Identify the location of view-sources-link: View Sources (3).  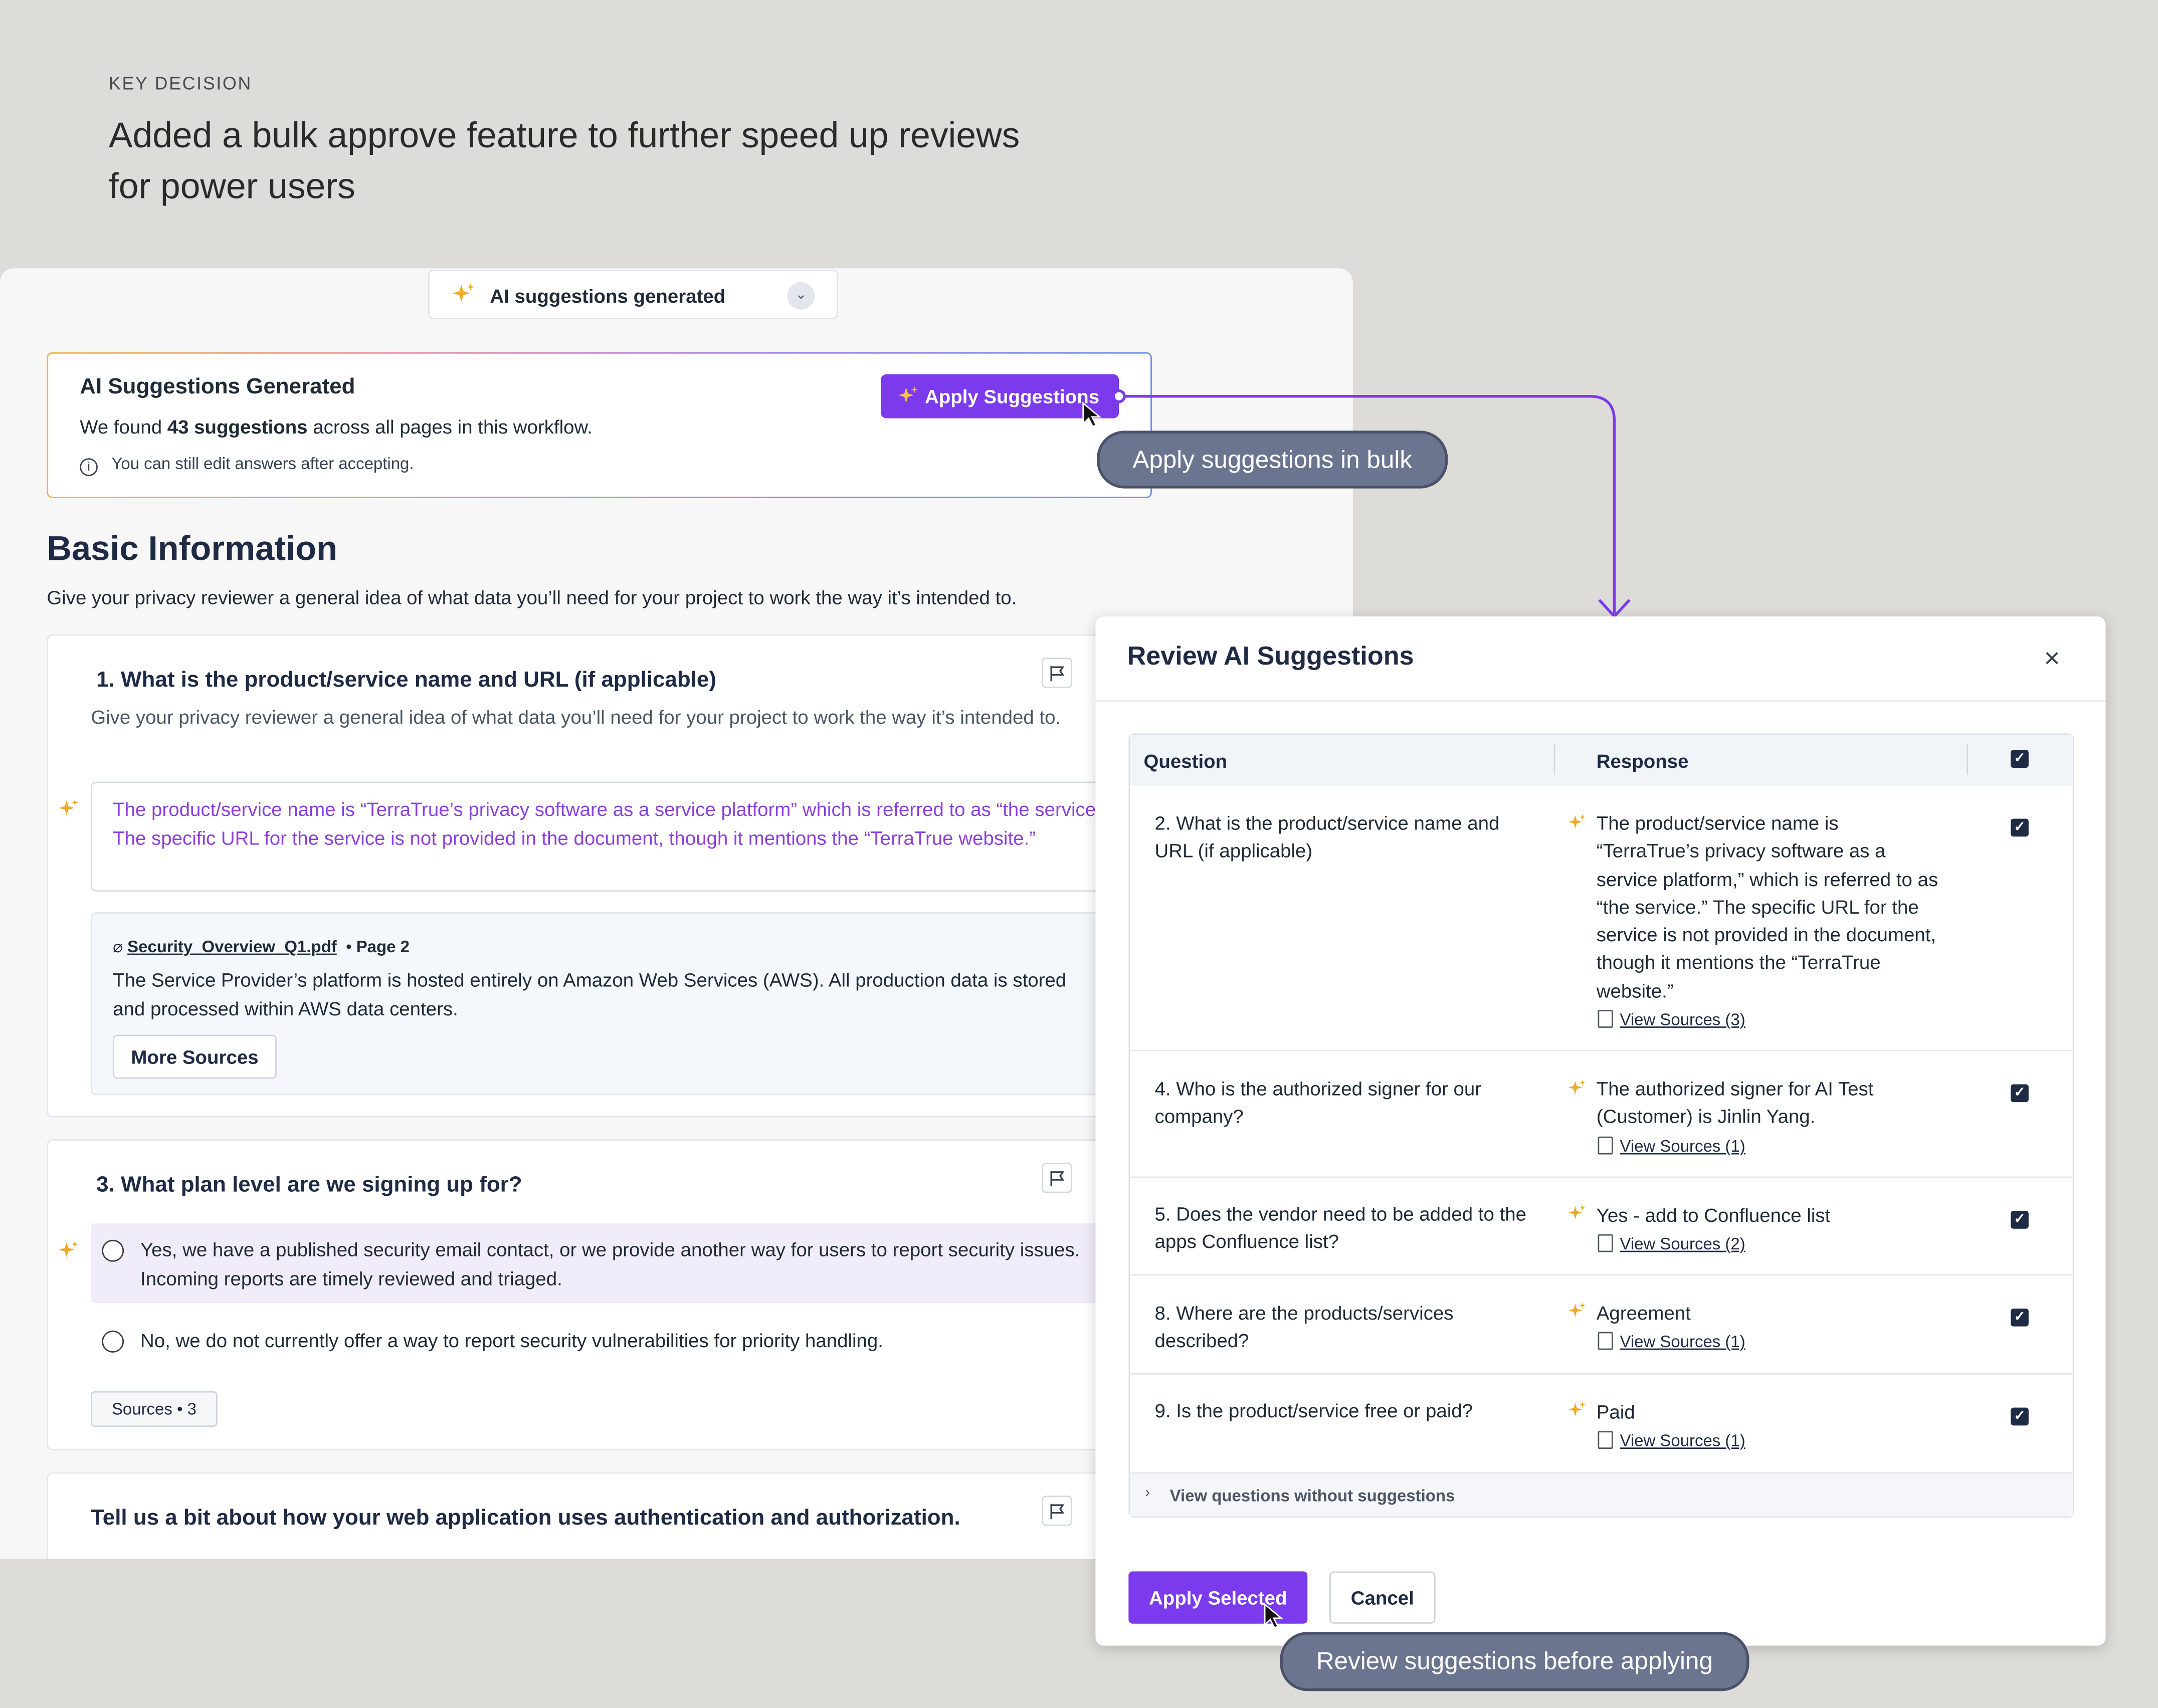
(1671, 1019).